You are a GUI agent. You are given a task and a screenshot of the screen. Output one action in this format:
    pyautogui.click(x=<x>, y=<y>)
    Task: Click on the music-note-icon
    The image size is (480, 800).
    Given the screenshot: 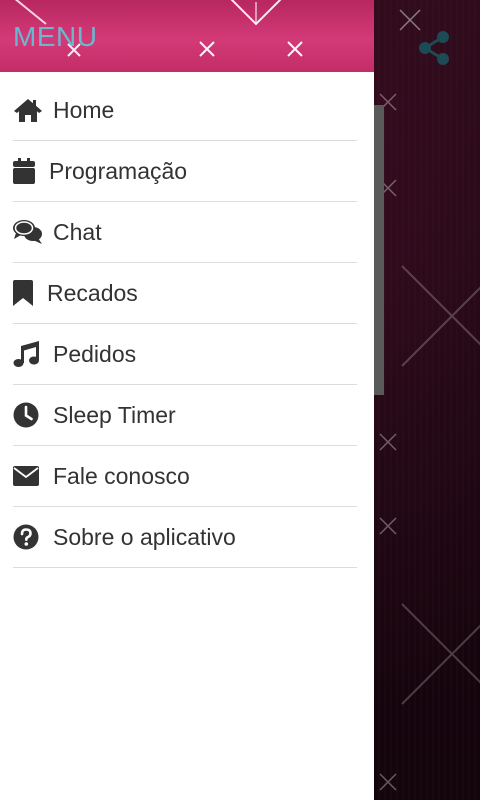 What is the action you would take?
    pyautogui.click(x=26, y=354)
    